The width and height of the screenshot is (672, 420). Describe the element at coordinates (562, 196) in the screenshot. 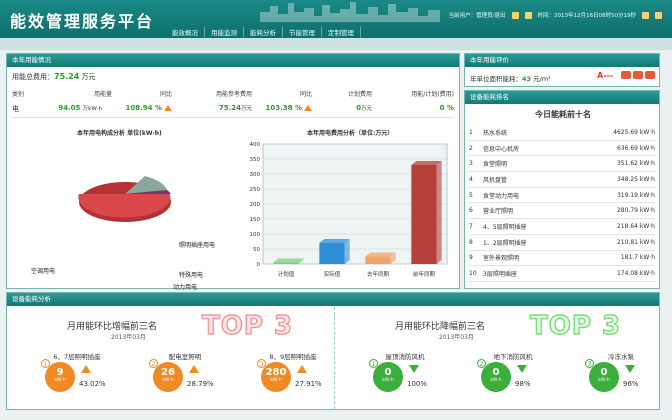

I see `list-item: 5 食堂动力用电 319.19 kW·h` at that location.